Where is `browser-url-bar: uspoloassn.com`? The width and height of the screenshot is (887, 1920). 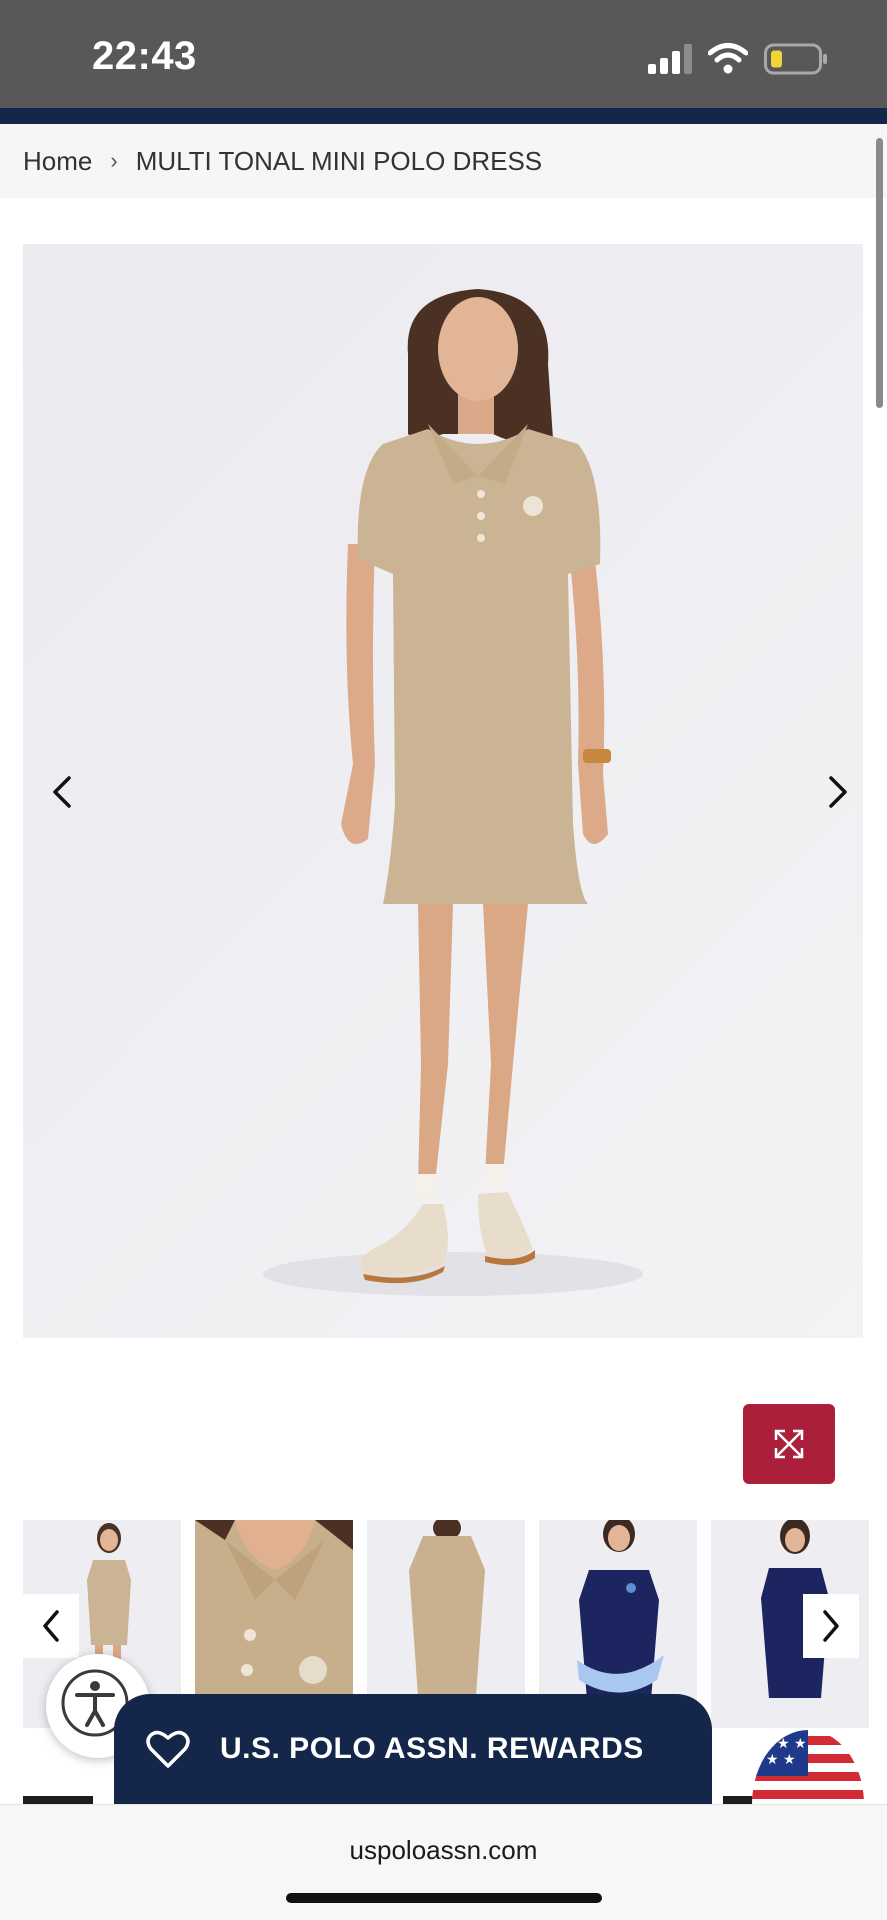
browser-url-bar: uspoloassn.com is located at coordinates (443, 1862).